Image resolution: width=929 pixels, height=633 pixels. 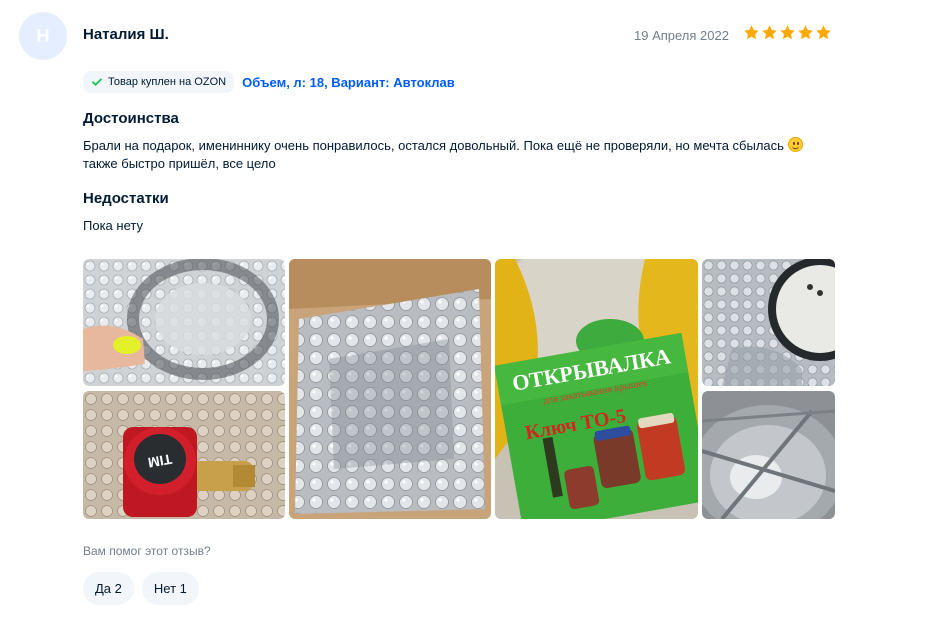 I want to click on cons-text: Пока нету, so click(x=113, y=225).